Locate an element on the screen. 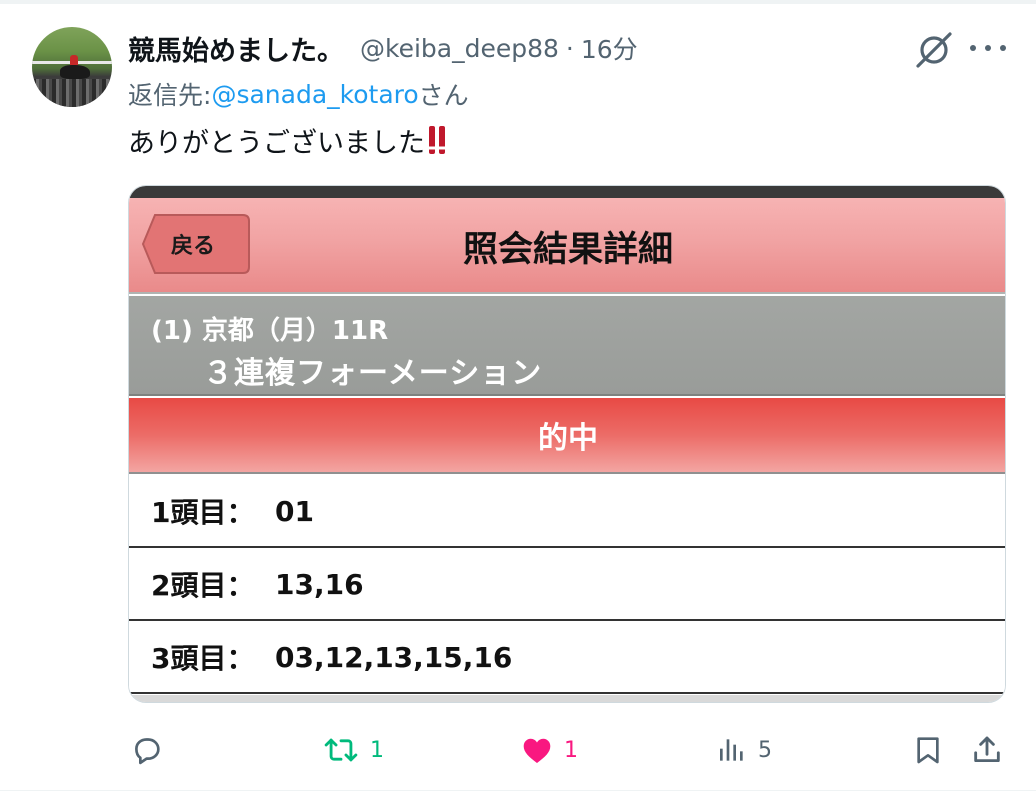 Image resolution: width=1036 pixels, height=797 pixels. selection-label: 3頭目： is located at coordinates (203, 658).